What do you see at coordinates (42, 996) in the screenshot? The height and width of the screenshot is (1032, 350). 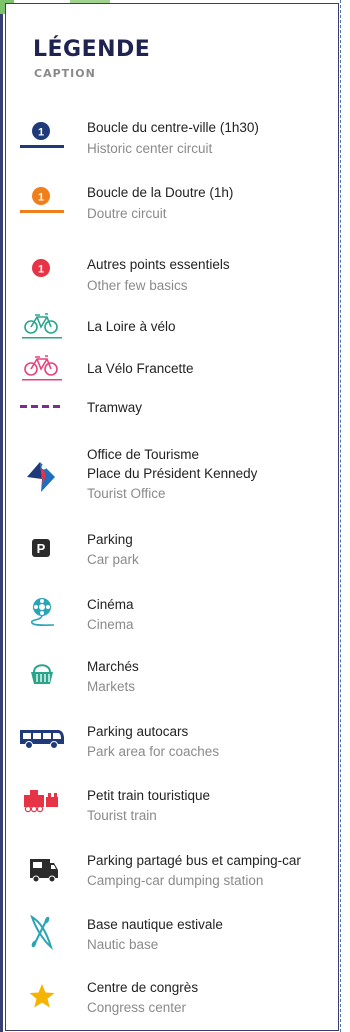 I see `star-icon` at bounding box center [42, 996].